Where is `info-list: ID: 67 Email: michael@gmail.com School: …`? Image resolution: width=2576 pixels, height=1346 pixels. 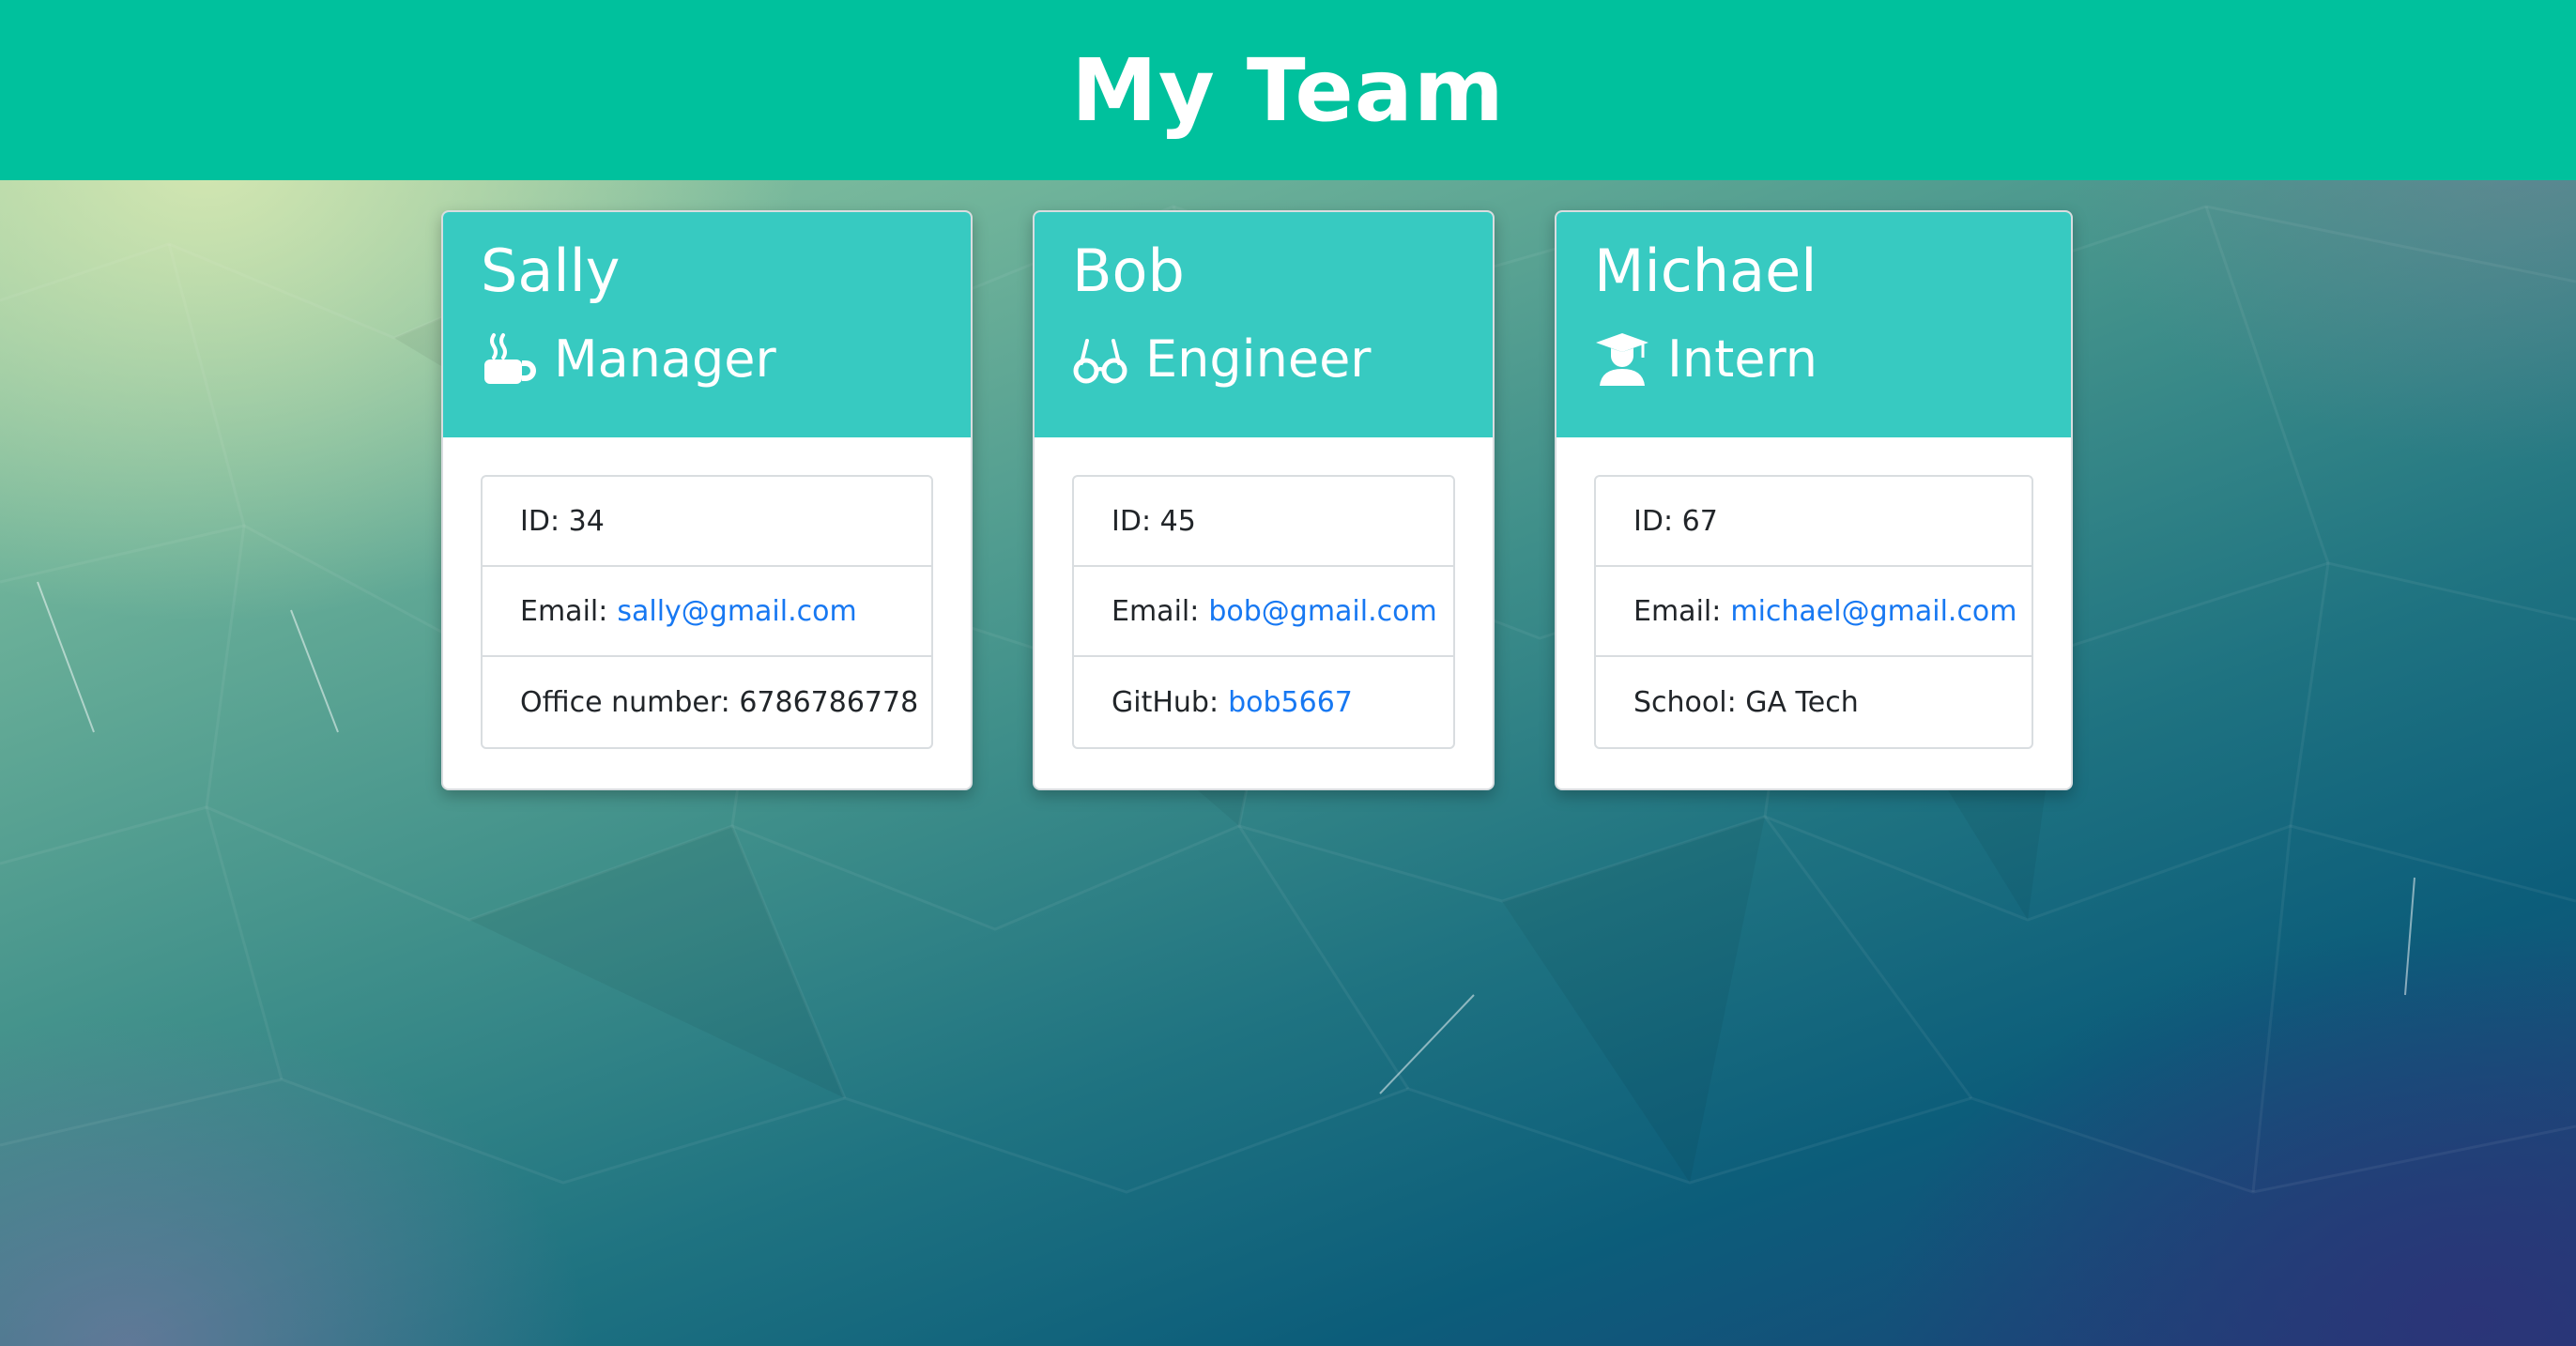
info-list: ID: 67 Email: michael@gmail.com School: … is located at coordinates (1814, 612).